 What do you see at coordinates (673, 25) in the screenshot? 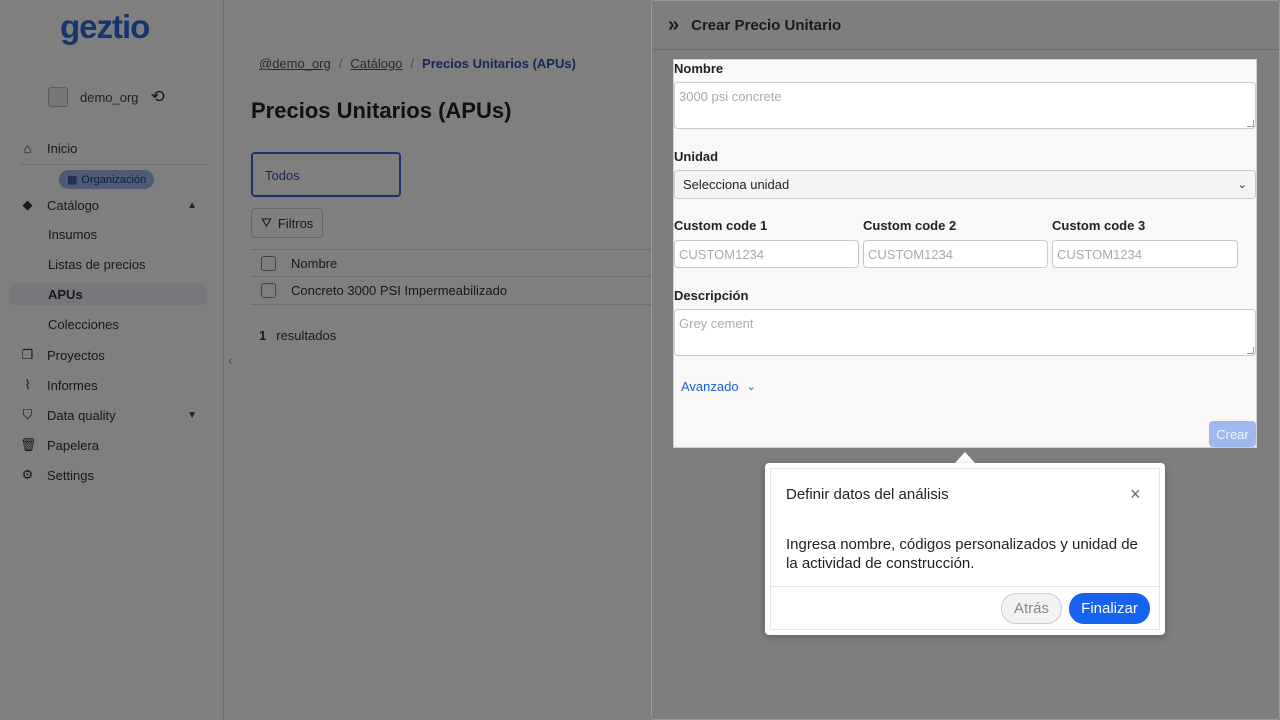
I see `close-drawer-icon: »` at bounding box center [673, 25].